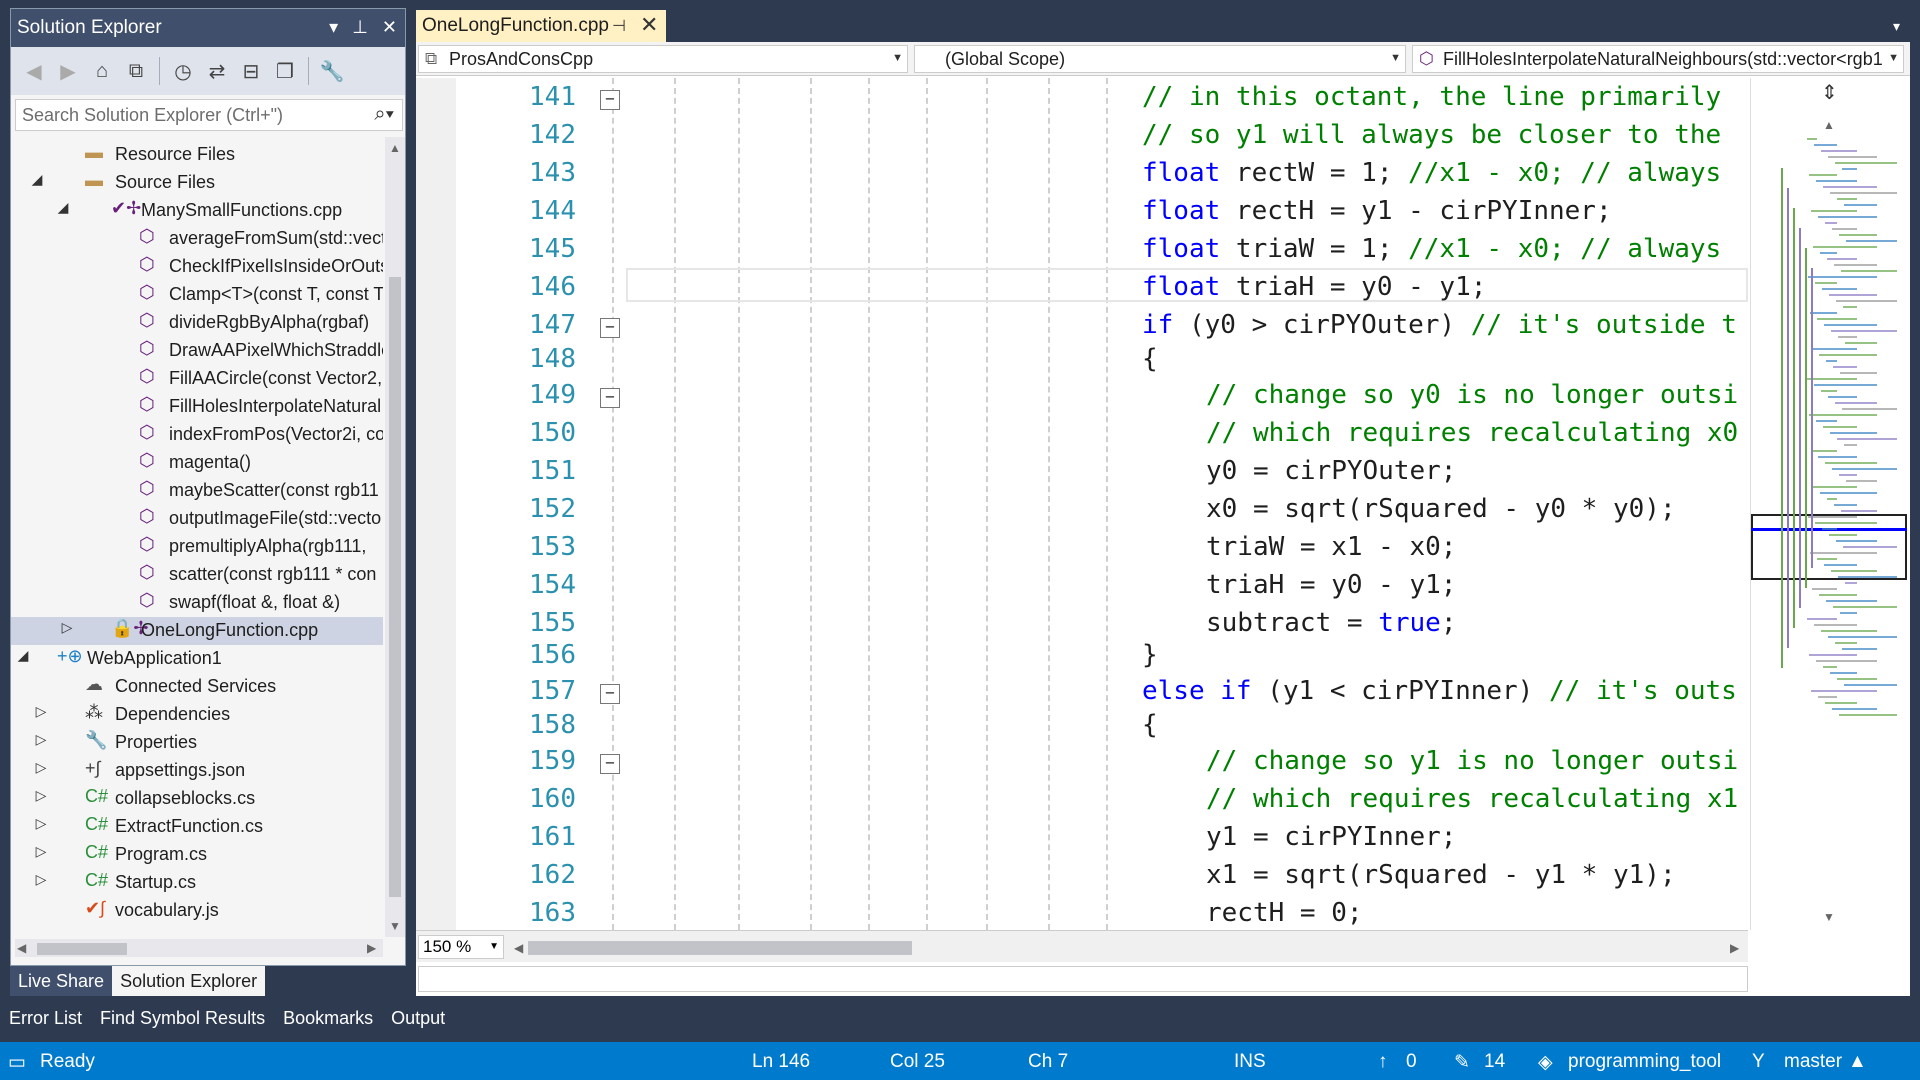  I want to click on code-line: triaH = y0 - y1;, so click(1331, 585).